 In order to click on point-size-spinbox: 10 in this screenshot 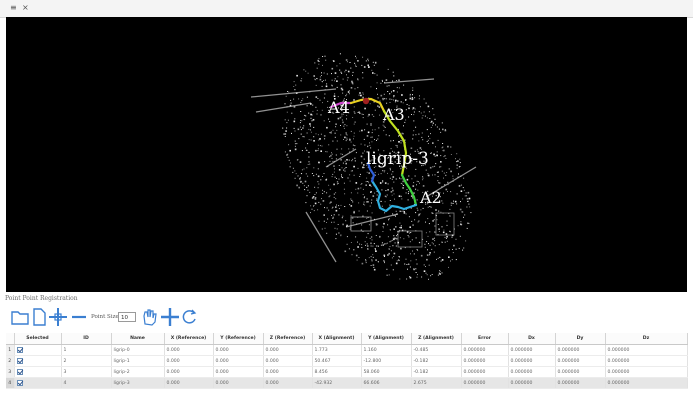, I will do `click(127, 317)`.